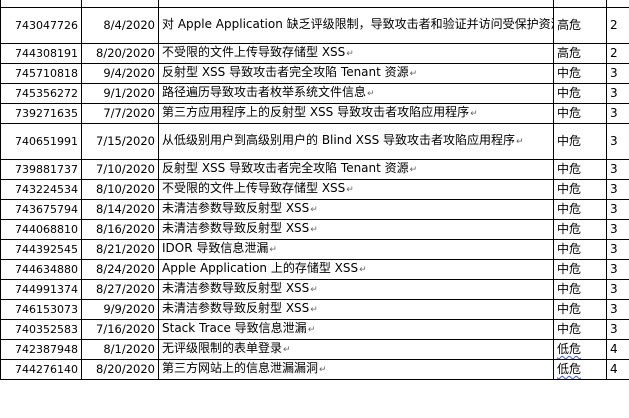 The width and height of the screenshot is (629, 418). What do you see at coordinates (314, 329) in the screenshot?
I see `table-row: 740352583 7/16/2020 Stack Trace 导致信息泄漏↵ 中危 3` at bounding box center [314, 329].